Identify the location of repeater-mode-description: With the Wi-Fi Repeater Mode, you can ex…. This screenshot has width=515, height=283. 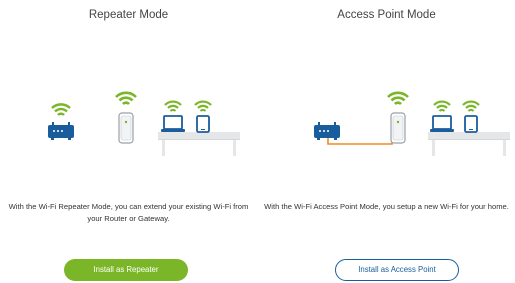
(128, 212).